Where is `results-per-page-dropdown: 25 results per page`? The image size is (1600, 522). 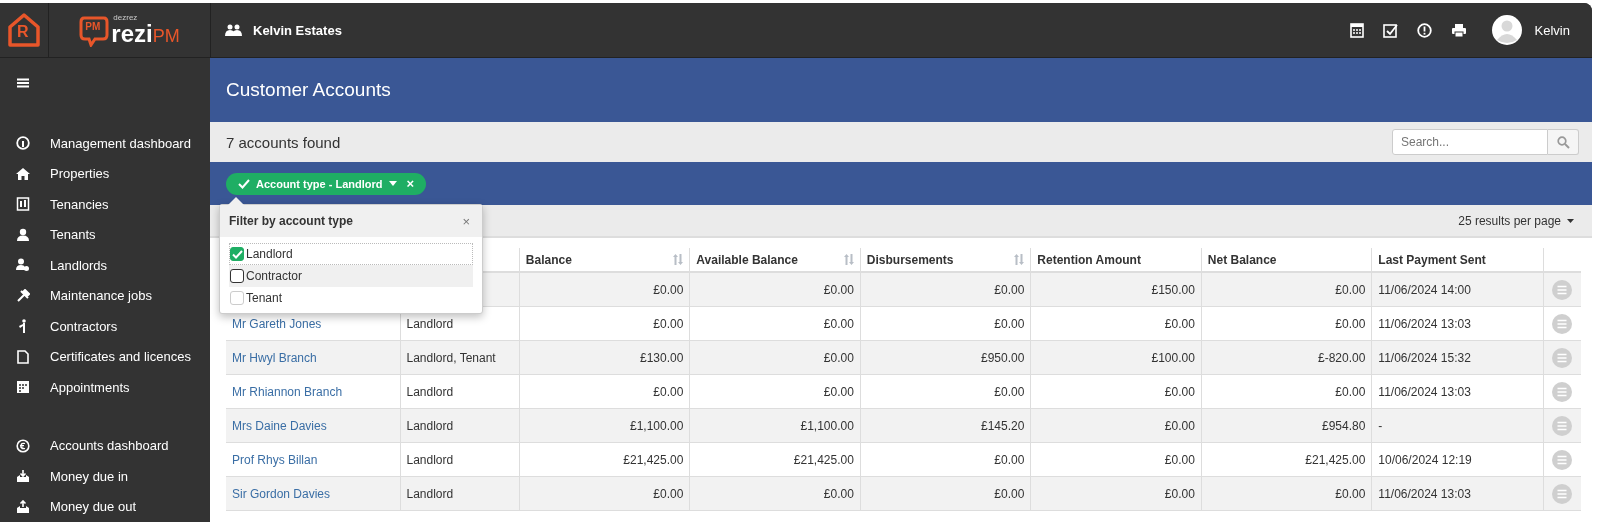 results-per-page-dropdown: 25 results per page is located at coordinates (1516, 220).